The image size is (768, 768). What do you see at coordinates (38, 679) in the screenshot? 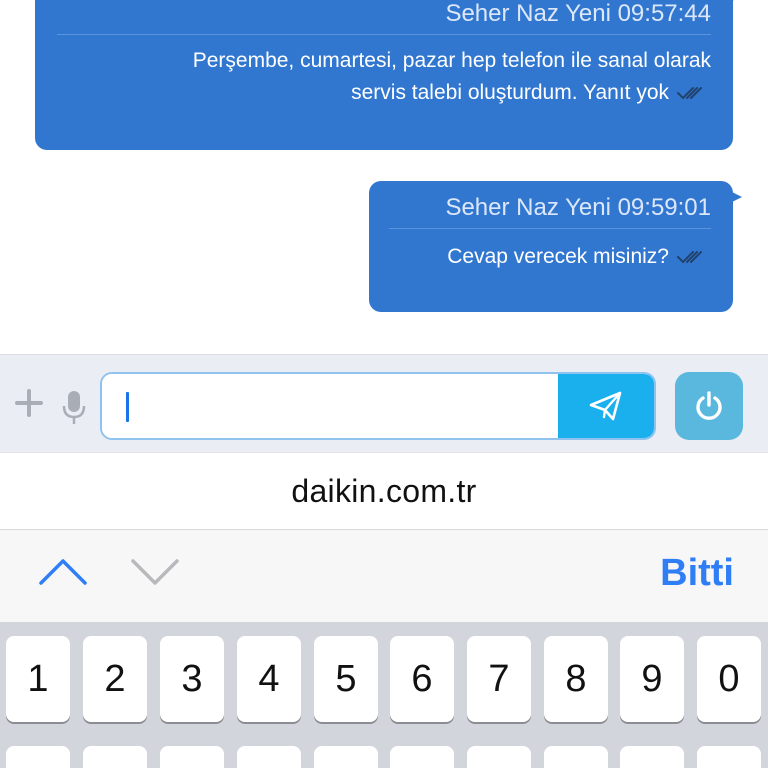
I see `key-1: 1` at bounding box center [38, 679].